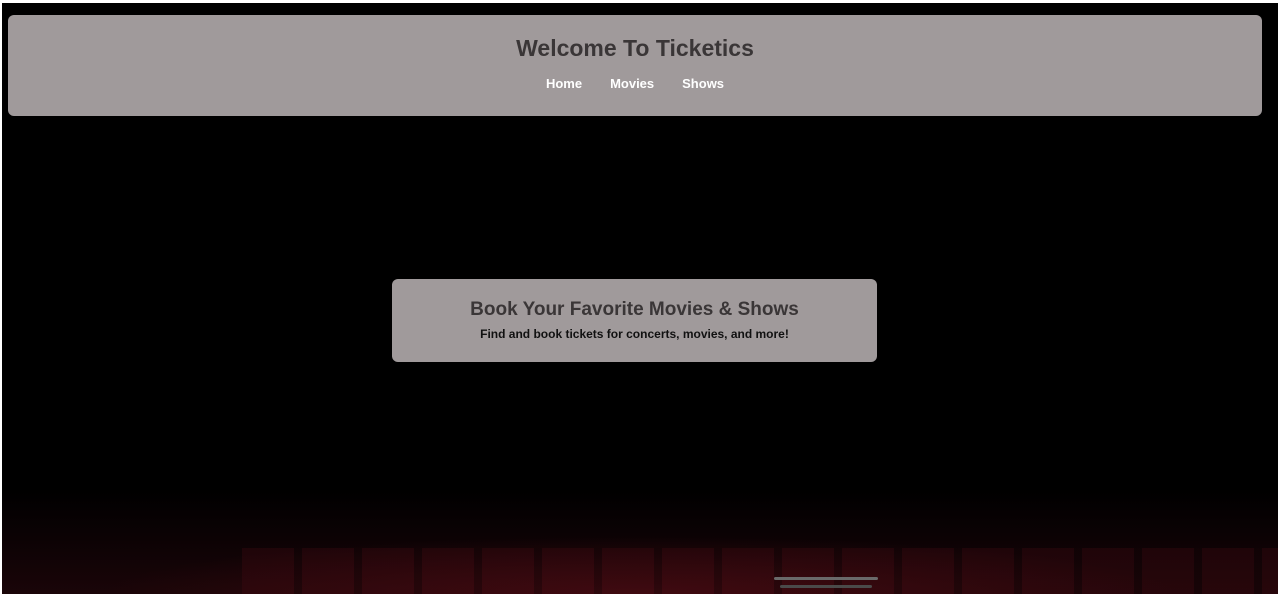  What do you see at coordinates (826, 578) in the screenshot?
I see `stage-light` at bounding box center [826, 578].